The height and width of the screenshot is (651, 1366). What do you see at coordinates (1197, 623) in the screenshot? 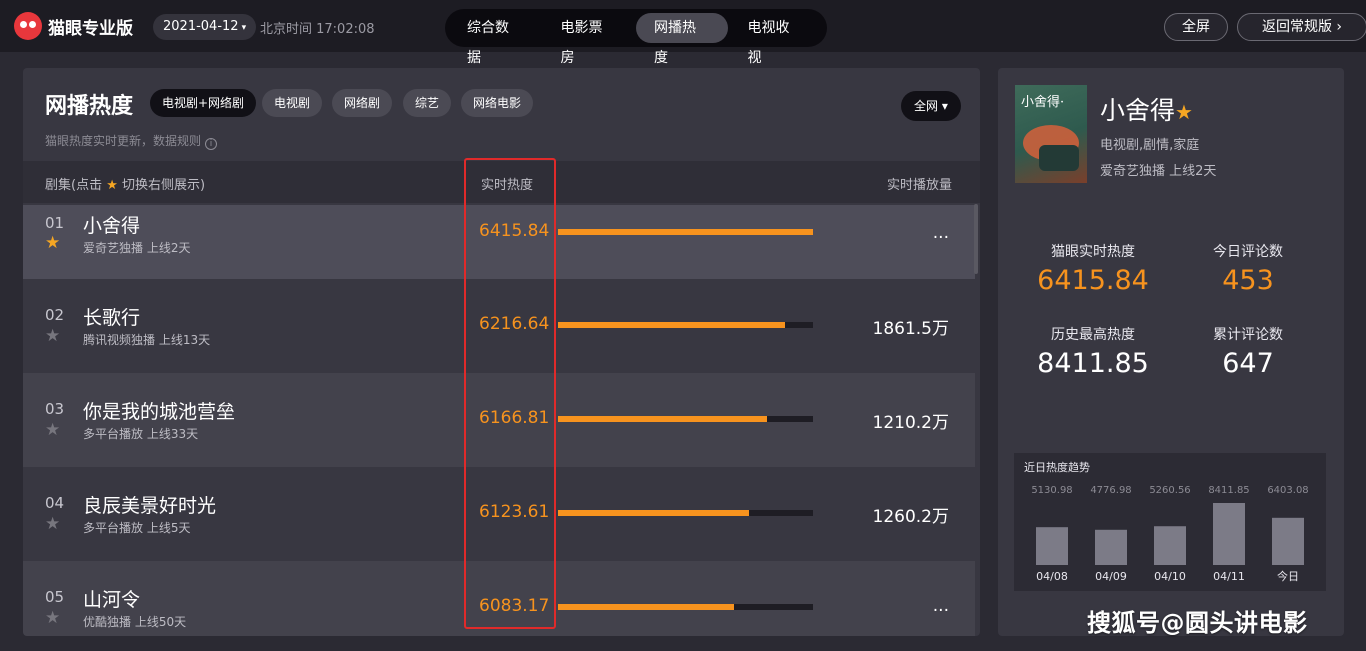
I see `watermark: 搜狐号@圆头讲电影` at bounding box center [1197, 623].